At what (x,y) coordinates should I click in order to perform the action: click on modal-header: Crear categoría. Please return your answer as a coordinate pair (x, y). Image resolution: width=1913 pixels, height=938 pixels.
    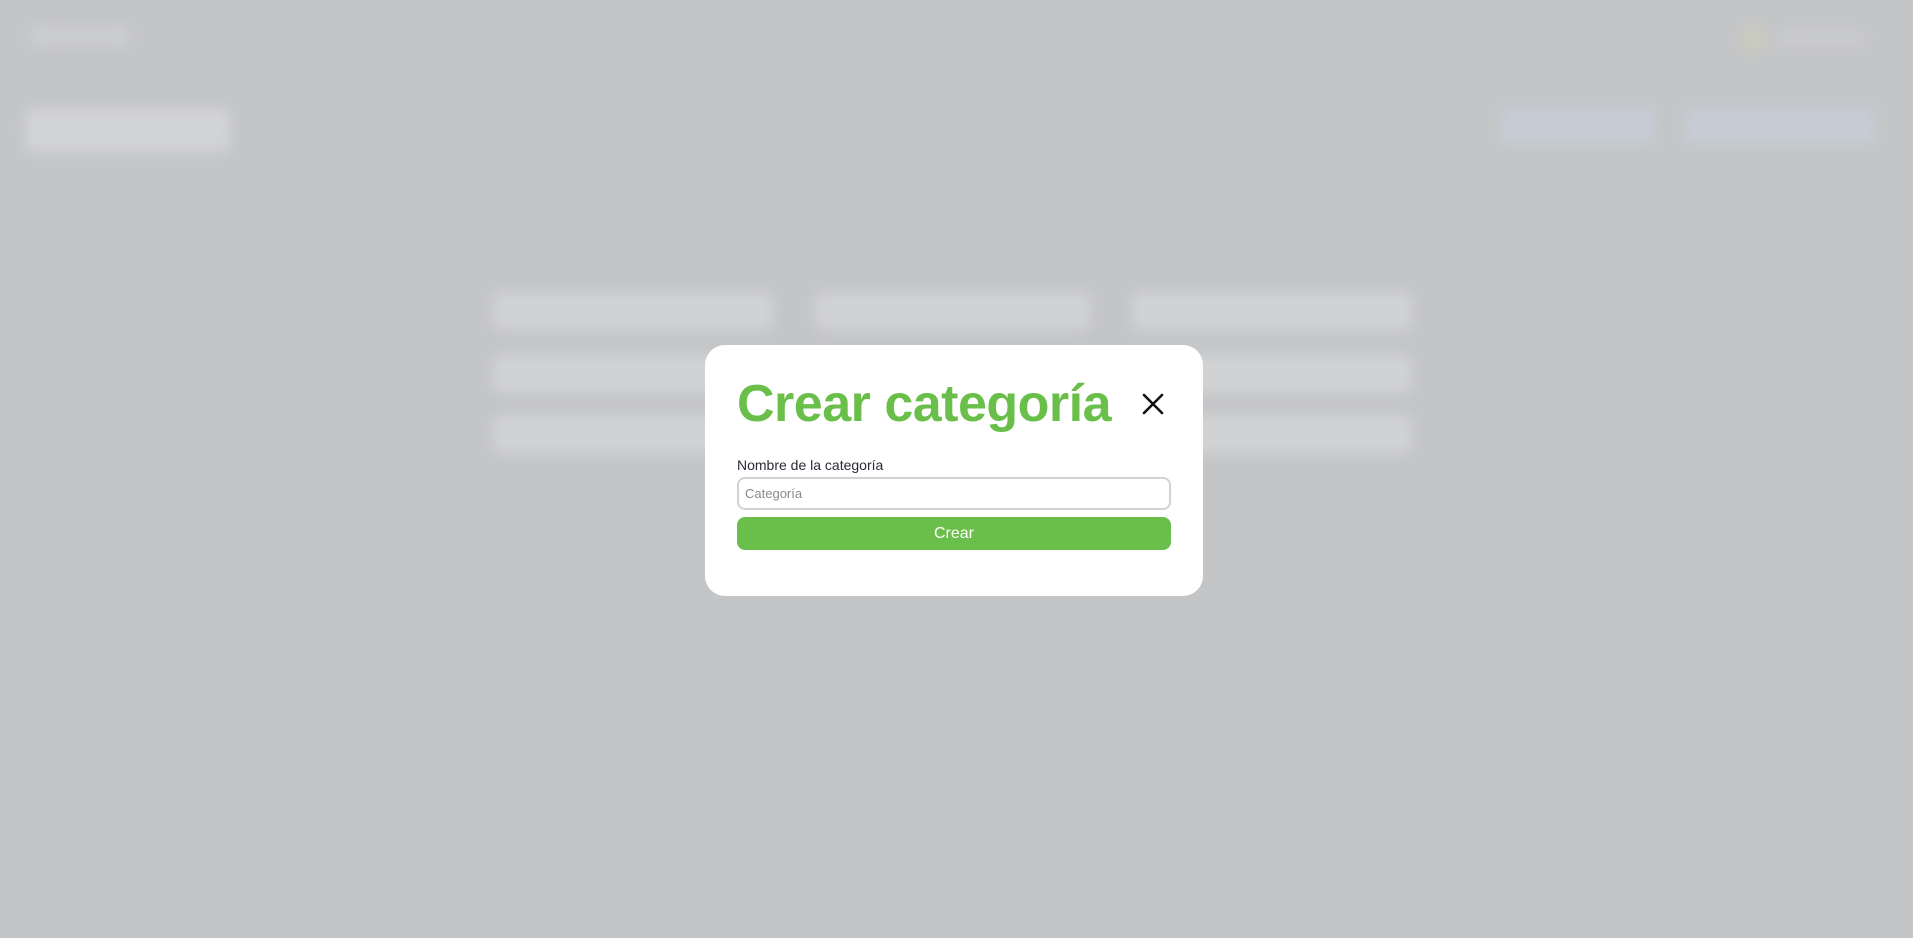
    Looking at the image, I should click on (954, 404).